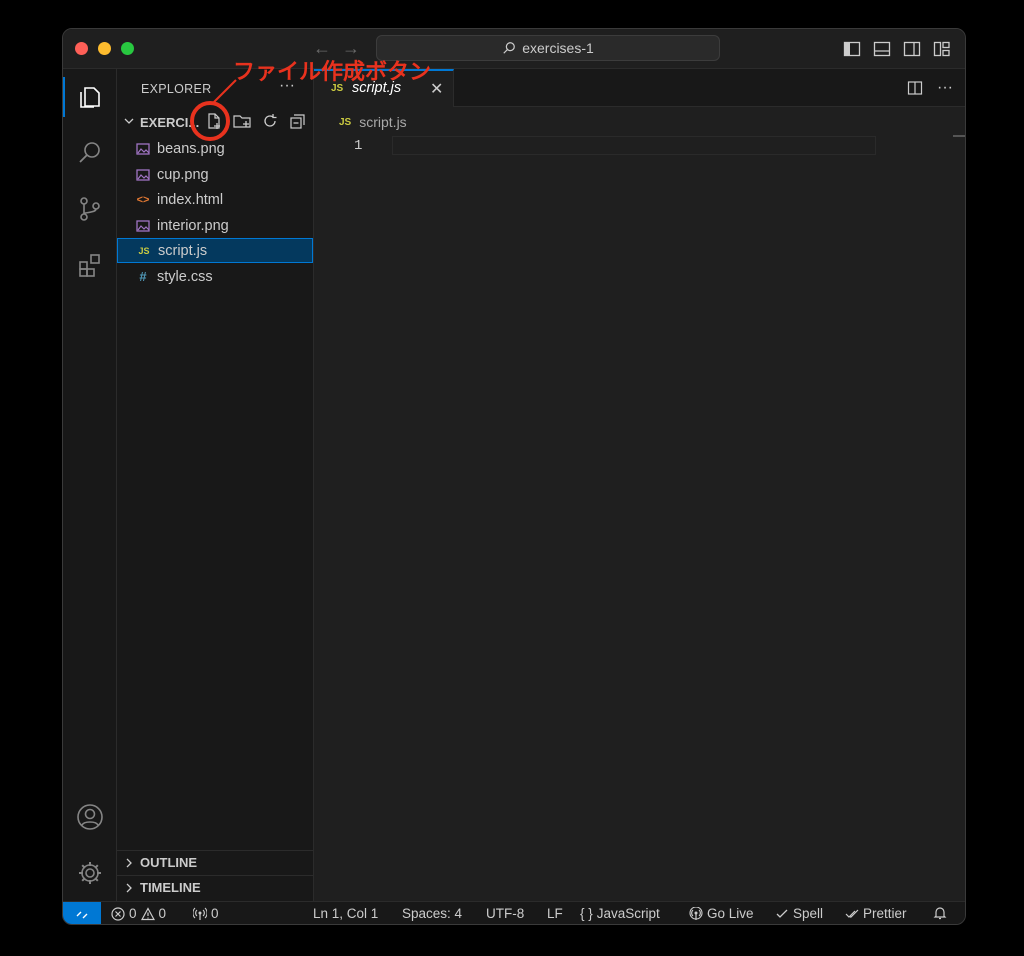  Describe the element at coordinates (143, 276) in the screenshot. I see `css-icon: #` at that location.